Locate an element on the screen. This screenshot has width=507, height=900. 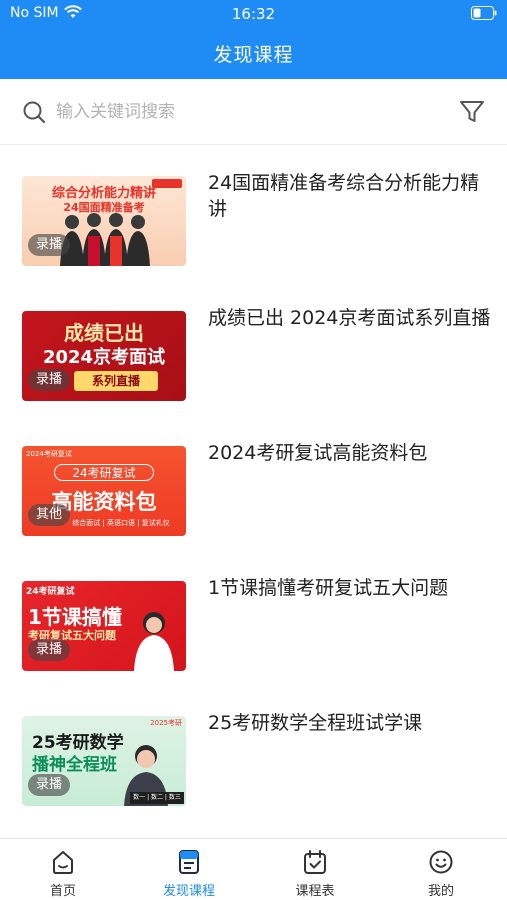
thumbnail-badge: 2025考研 is located at coordinates (166, 723).